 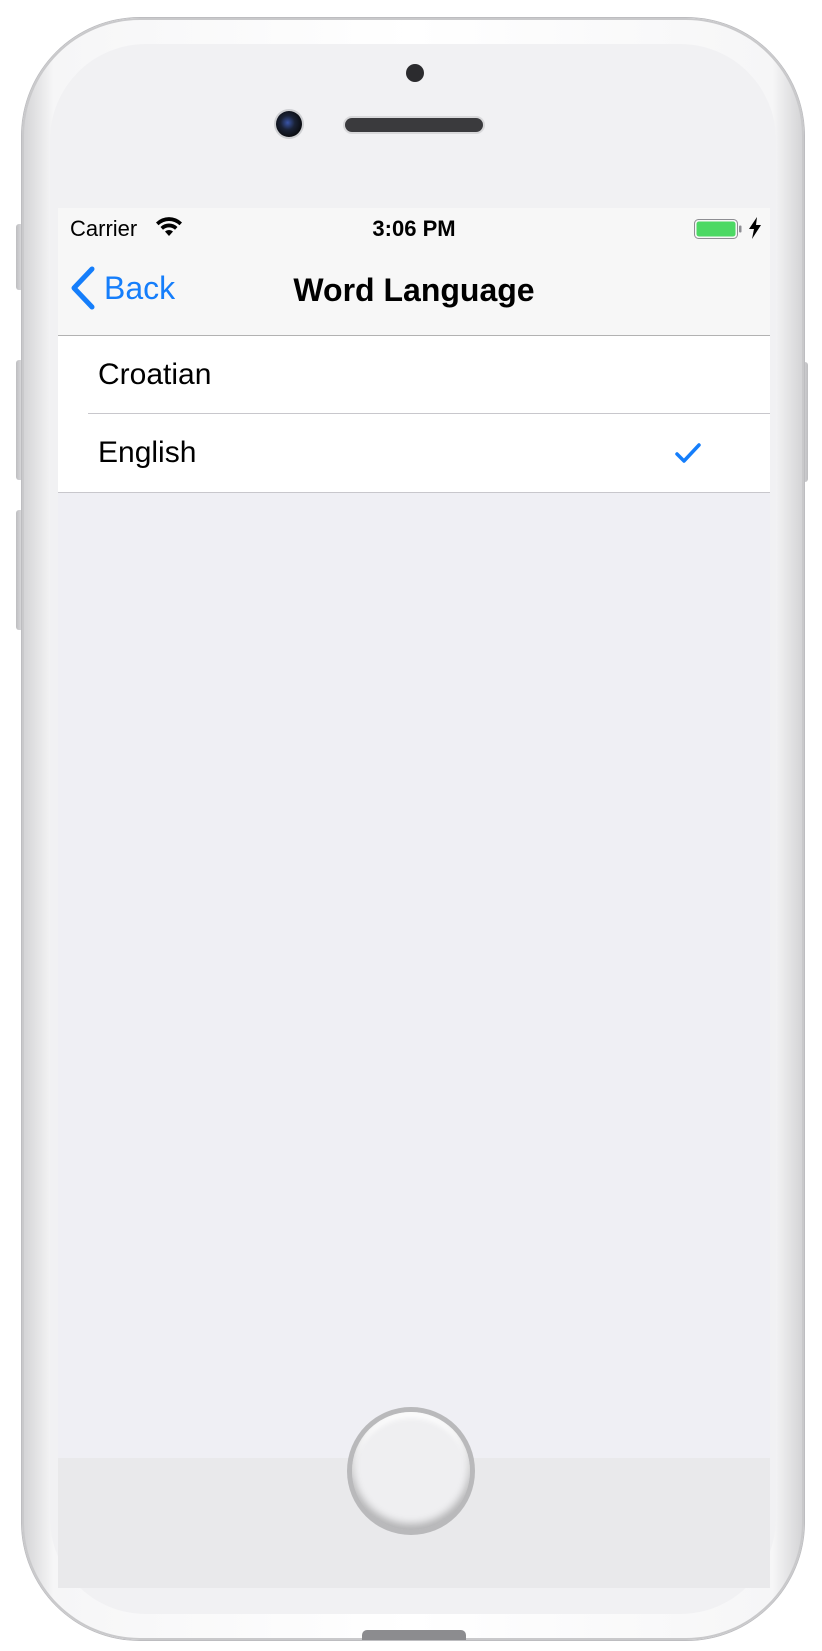 What do you see at coordinates (414, 1635) in the screenshot?
I see `bottom-edge-detail` at bounding box center [414, 1635].